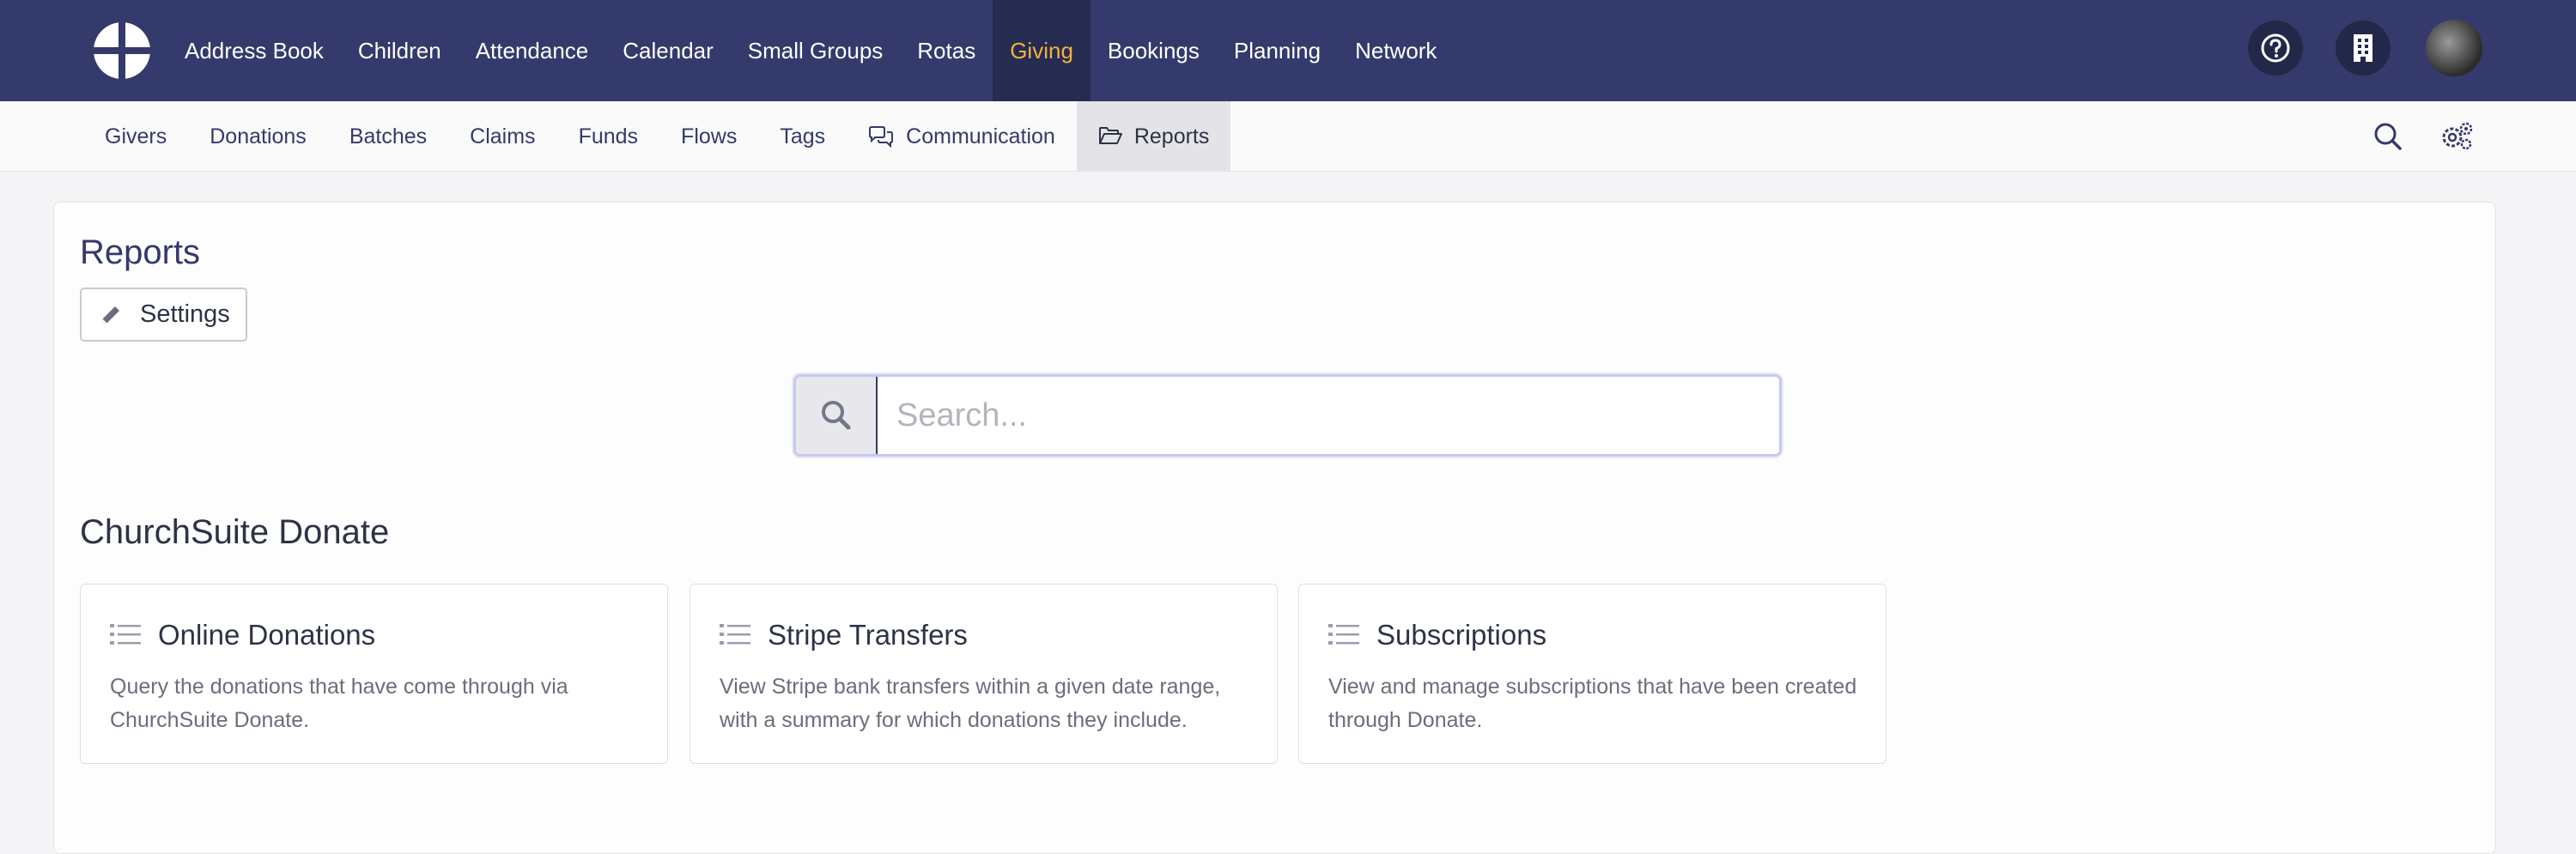 The height and width of the screenshot is (854, 2576). I want to click on comments-icon, so click(881, 137).